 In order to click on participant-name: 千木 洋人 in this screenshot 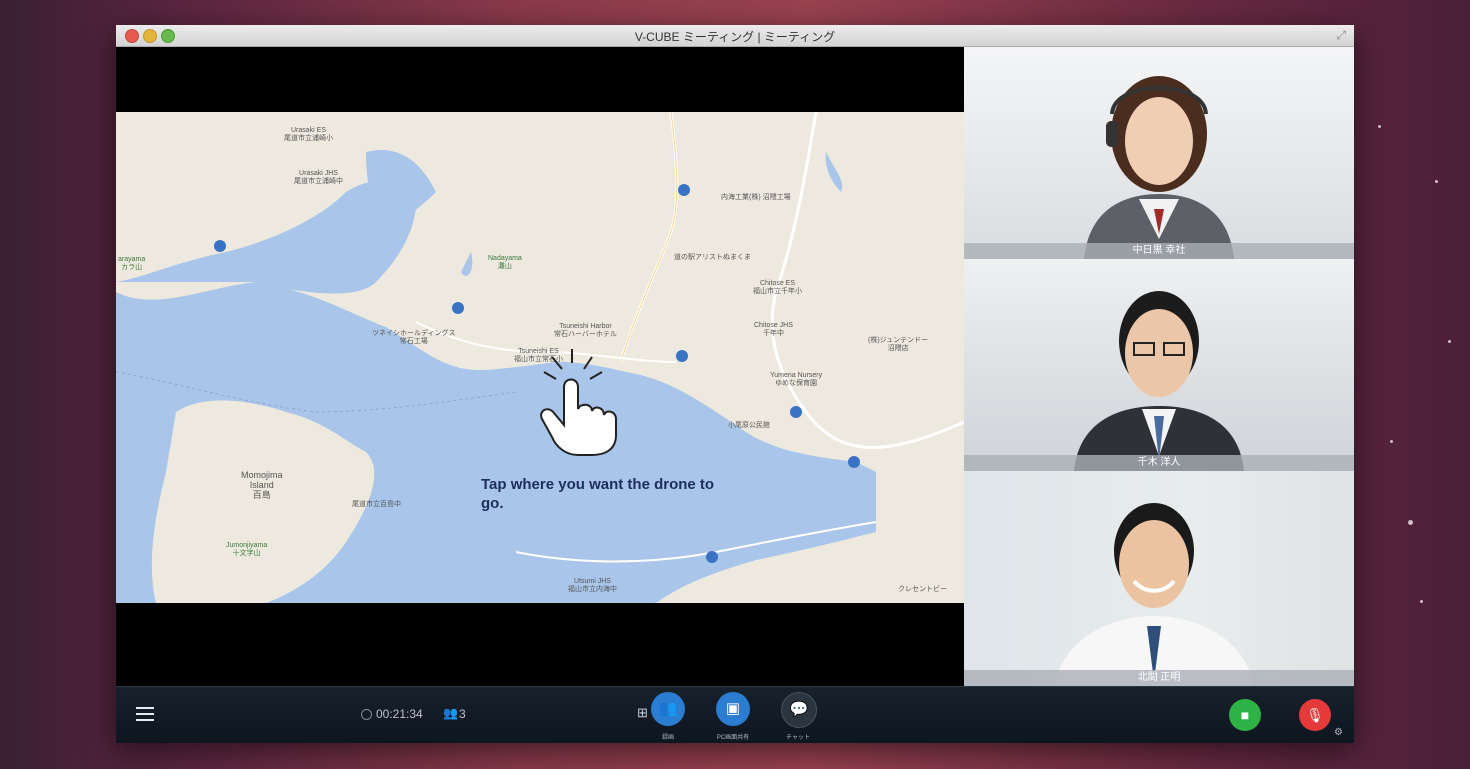, I will do `click(1159, 463)`.